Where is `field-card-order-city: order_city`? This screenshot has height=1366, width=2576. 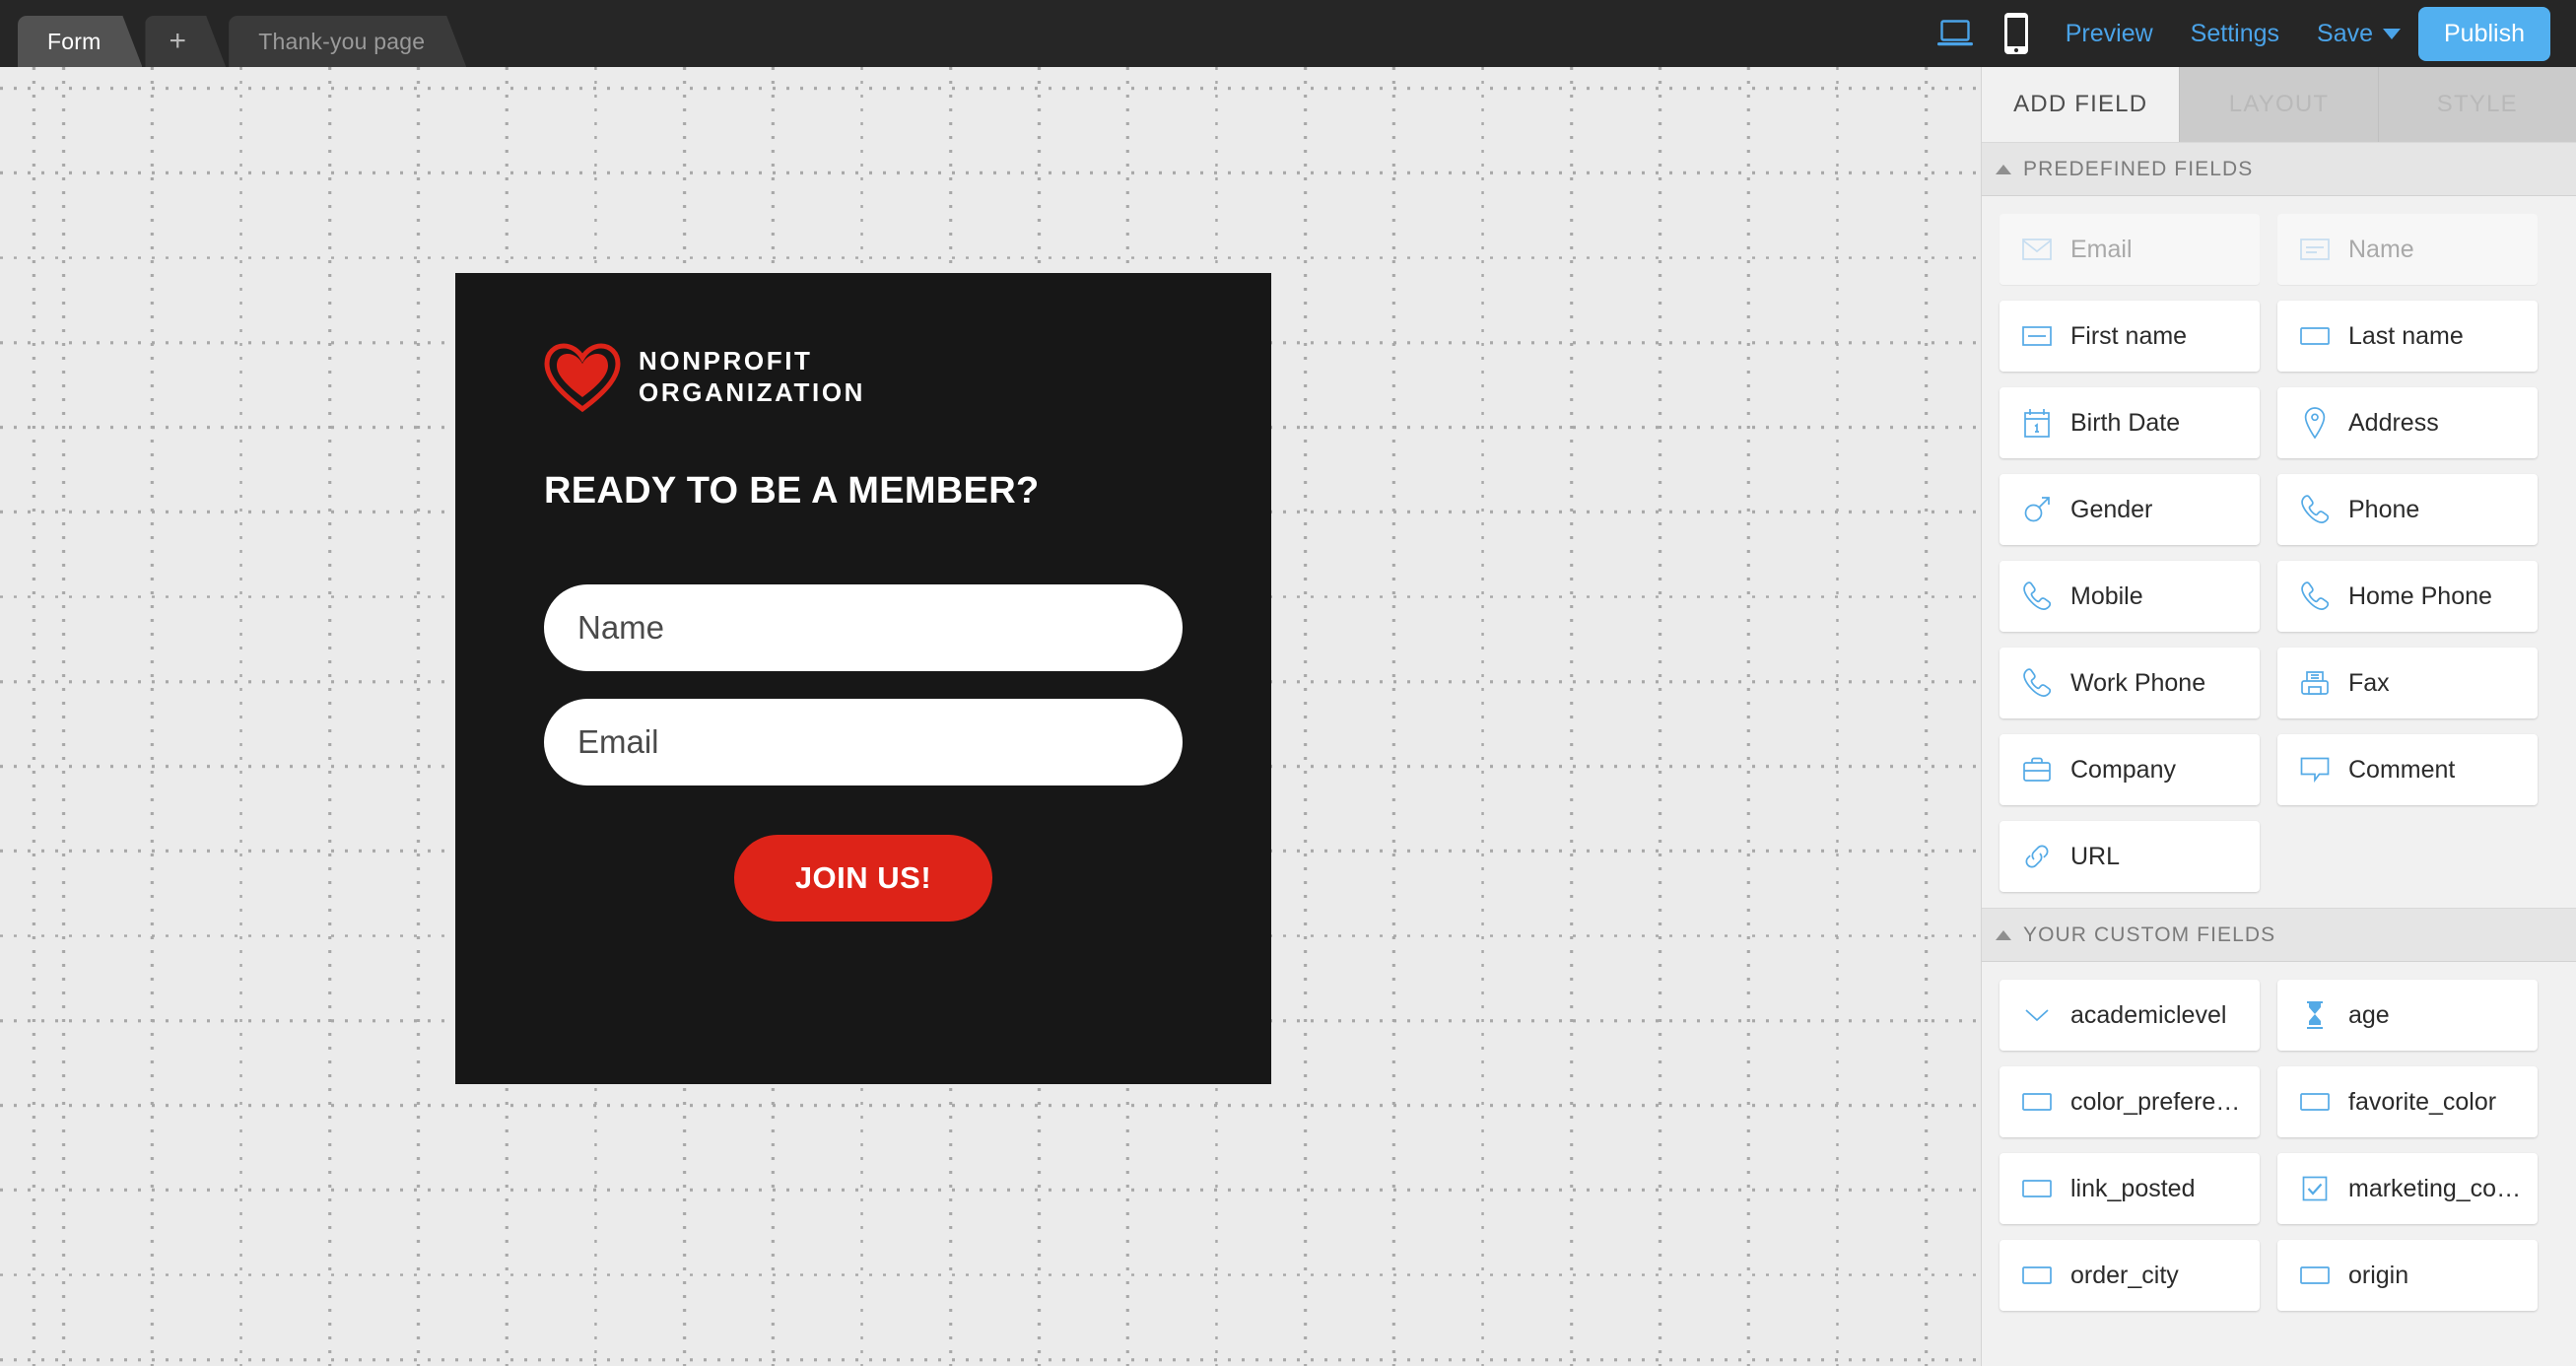 field-card-order-city: order_city is located at coordinates (2130, 1275).